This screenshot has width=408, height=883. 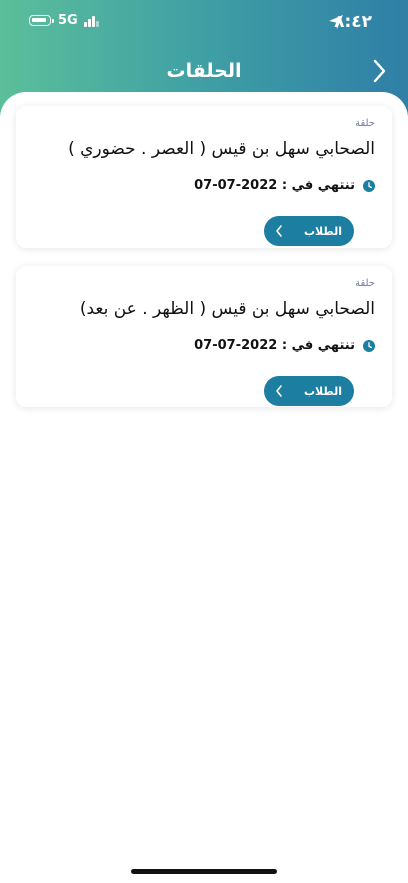 What do you see at coordinates (221, 149) in the screenshot?
I see `circle-title: الصحابي سهل بن قيس ( العصر . حضوري )` at bounding box center [221, 149].